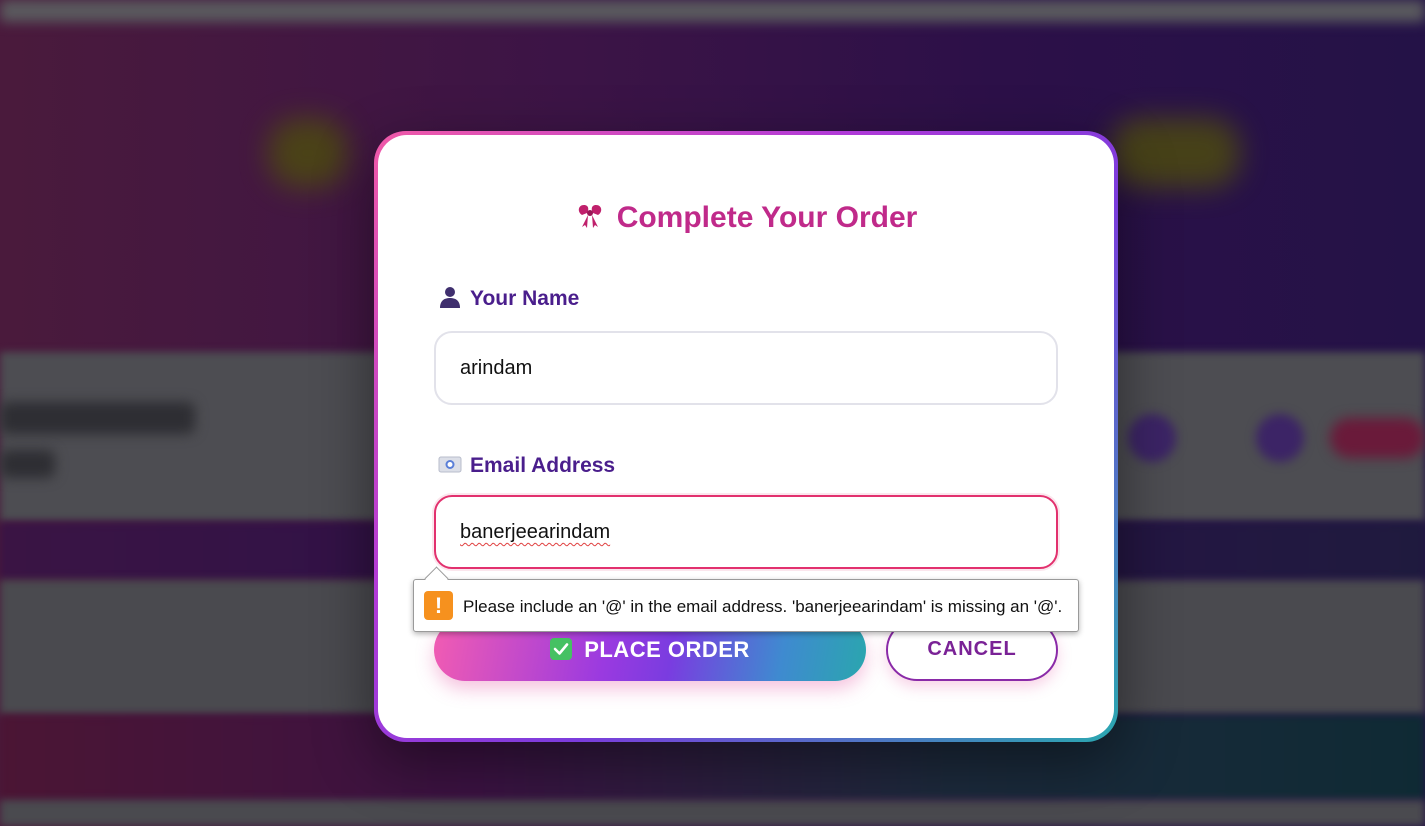 The image size is (1425, 826). What do you see at coordinates (667, 649) in the screenshot?
I see `place-order-label: PLACE ORDER` at bounding box center [667, 649].